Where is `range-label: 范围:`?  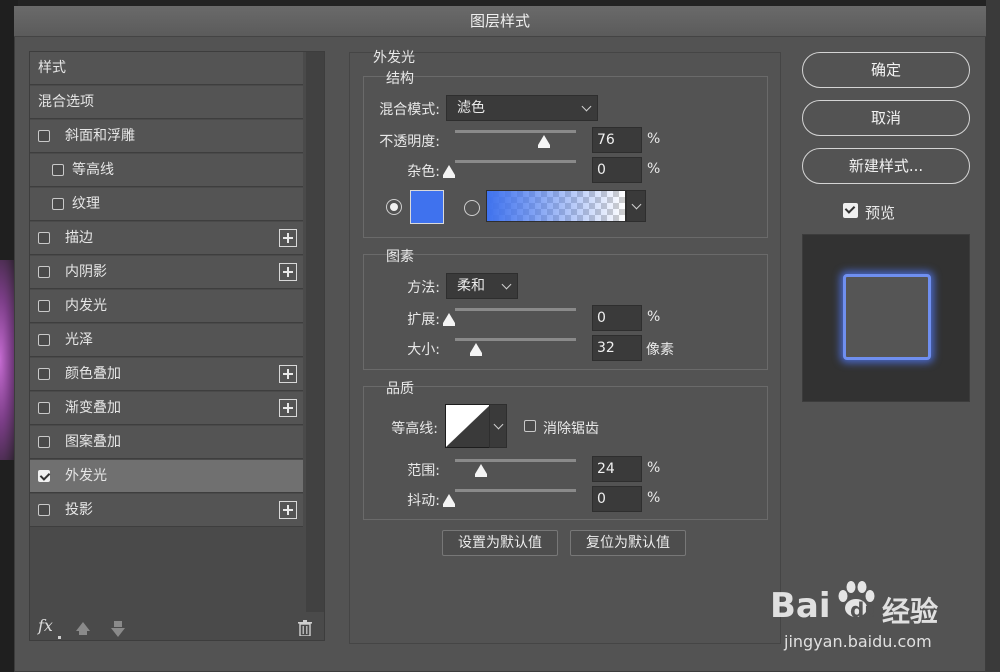 range-label: 范围: is located at coordinates (423, 471).